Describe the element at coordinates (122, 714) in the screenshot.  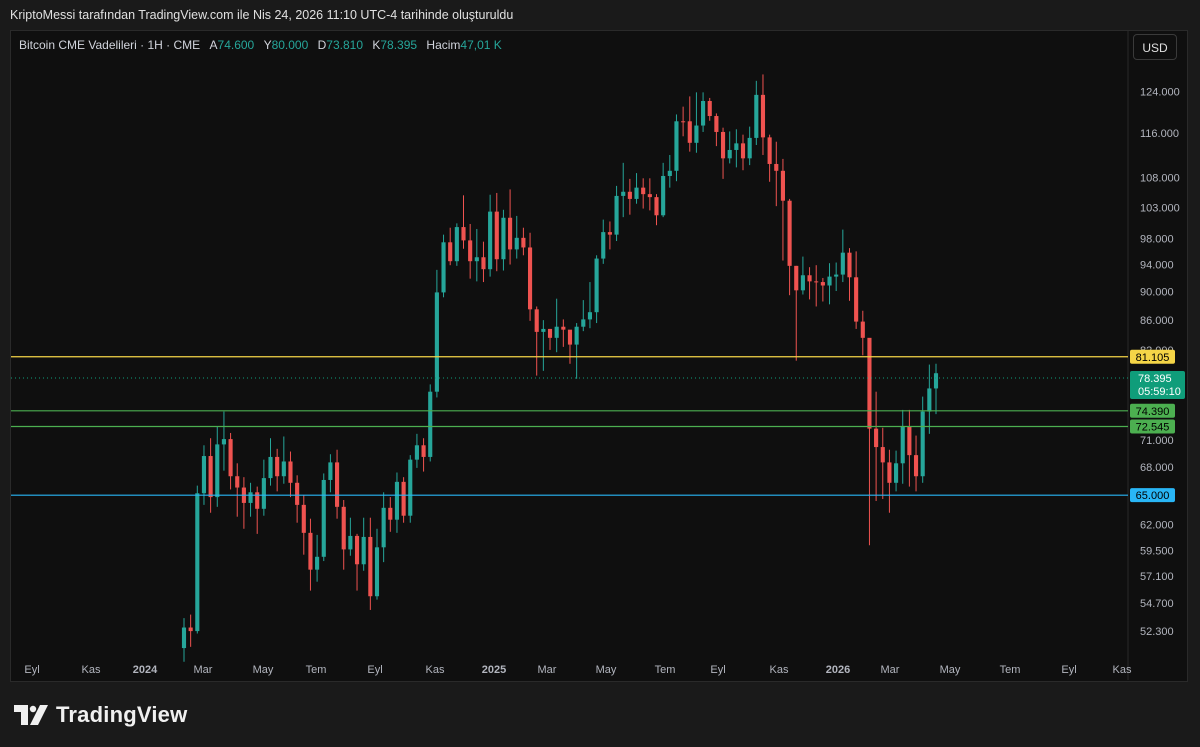
I see `tradingview-wordmark: TradingView` at that location.